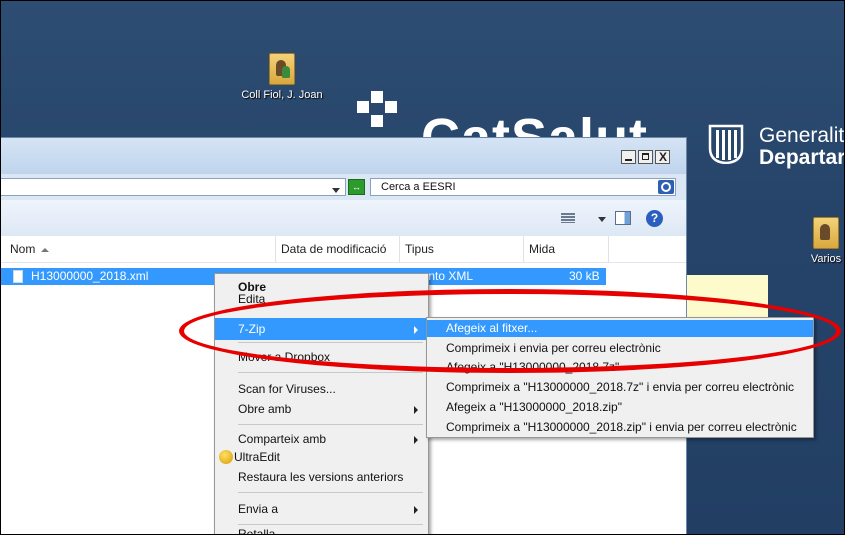 The height and width of the screenshot is (535, 845). What do you see at coordinates (90, 276) in the screenshot?
I see `file-name: H13000000_2018.xml` at bounding box center [90, 276].